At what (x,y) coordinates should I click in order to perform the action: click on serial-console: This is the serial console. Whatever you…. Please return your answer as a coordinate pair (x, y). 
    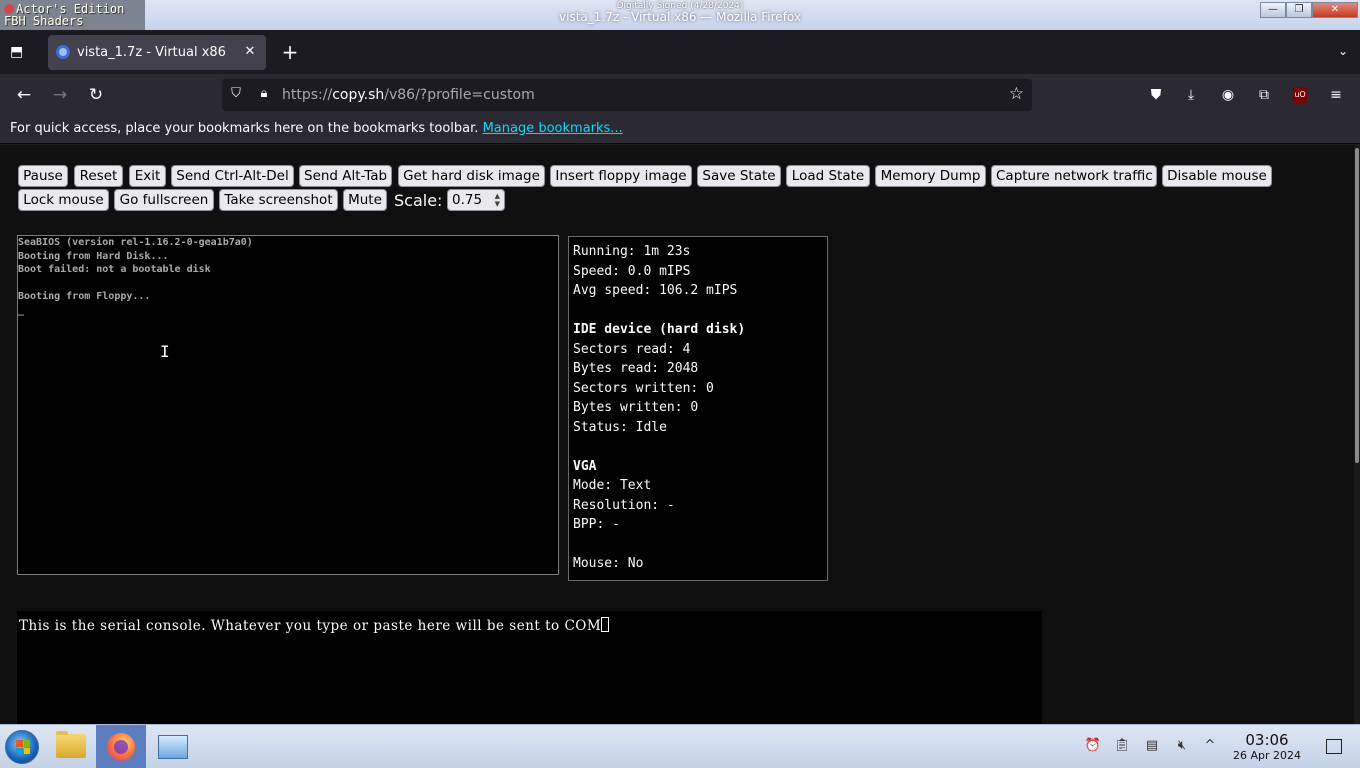
    Looking at the image, I should click on (529, 667).